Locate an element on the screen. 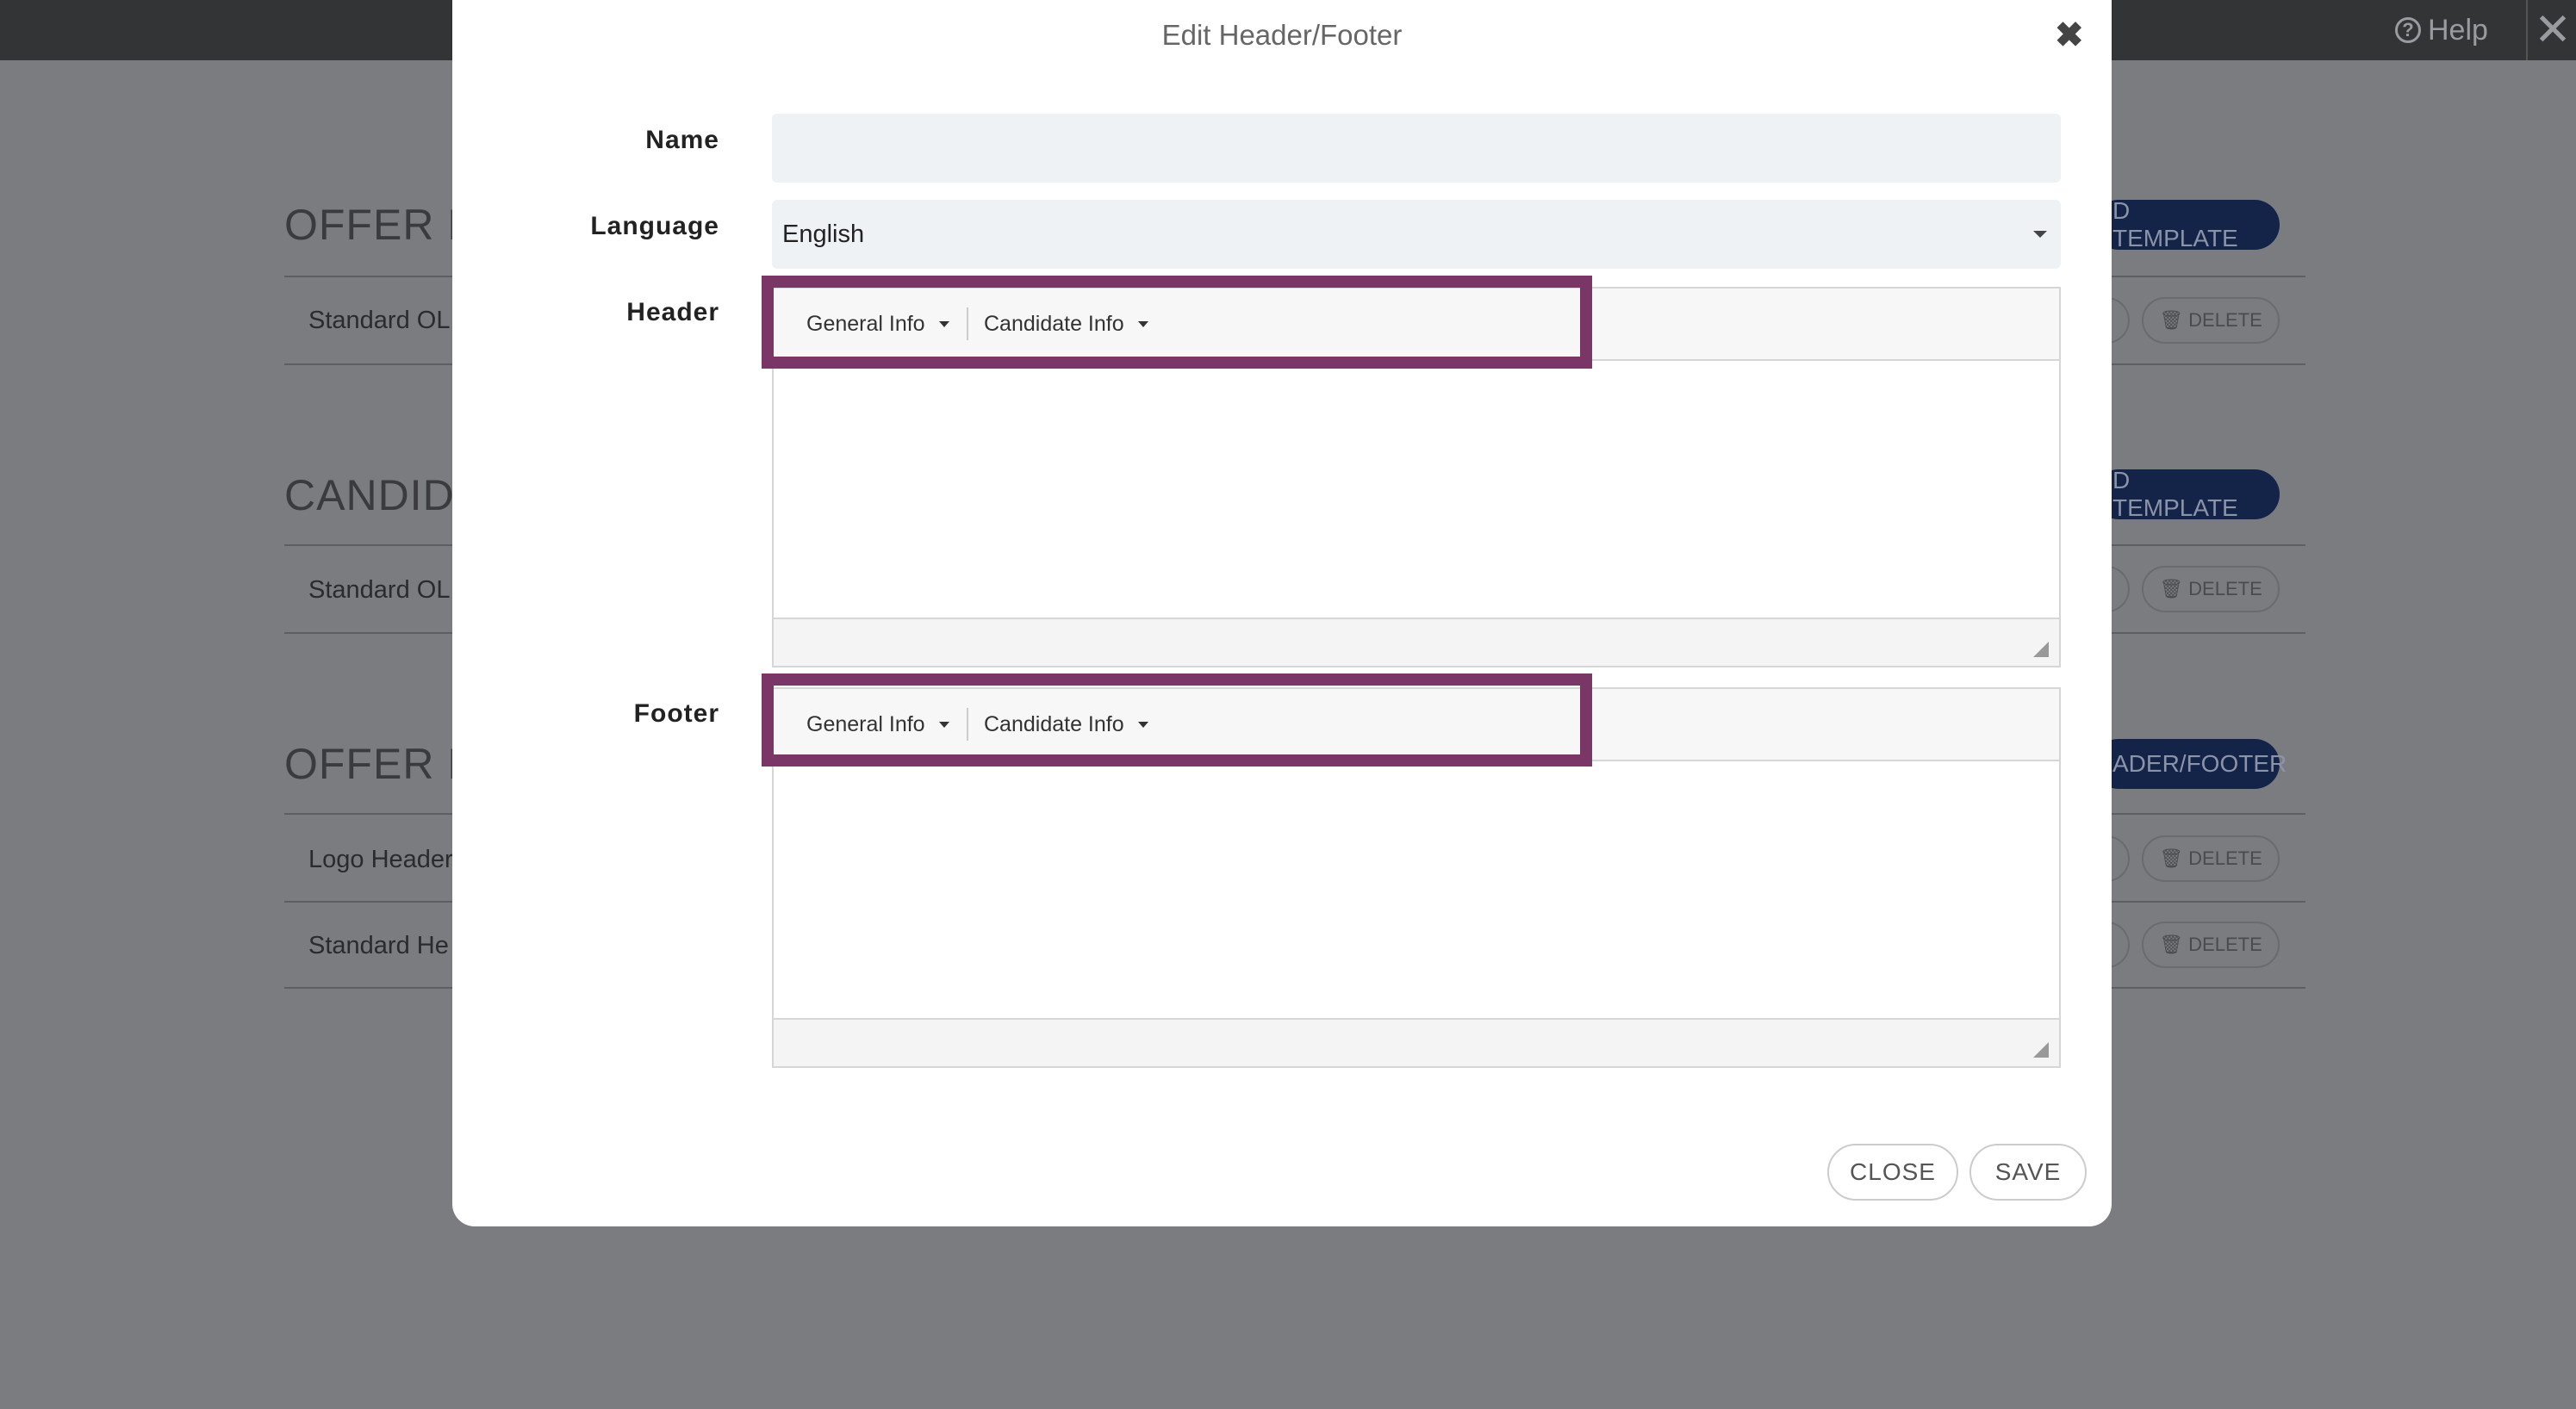  language-label: Language is located at coordinates (655, 226).